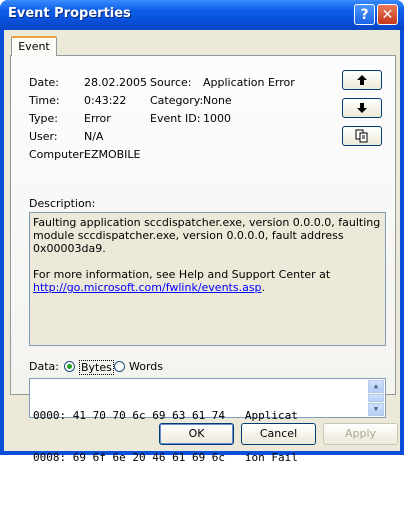 The image size is (404, 507). Describe the element at coordinates (34, 46) in the screenshot. I see `tab-event: Event` at that location.